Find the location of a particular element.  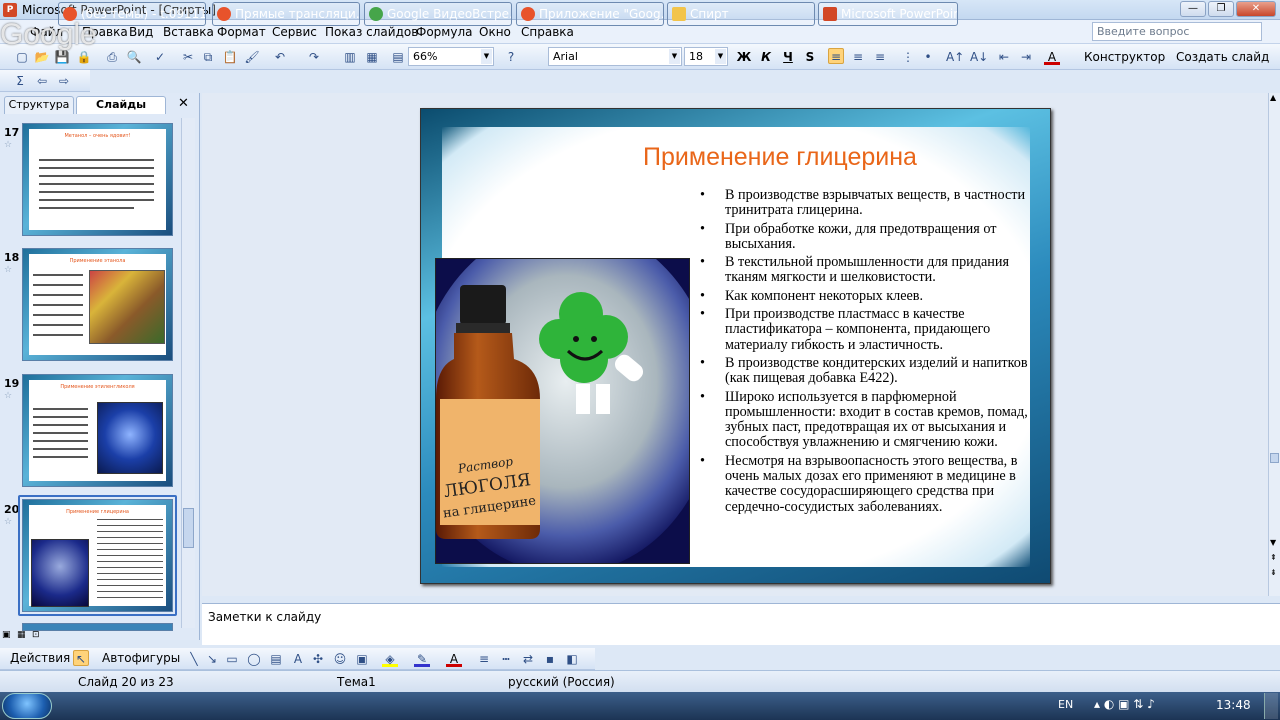

restore-button: ❐ is located at coordinates (1221, 9).